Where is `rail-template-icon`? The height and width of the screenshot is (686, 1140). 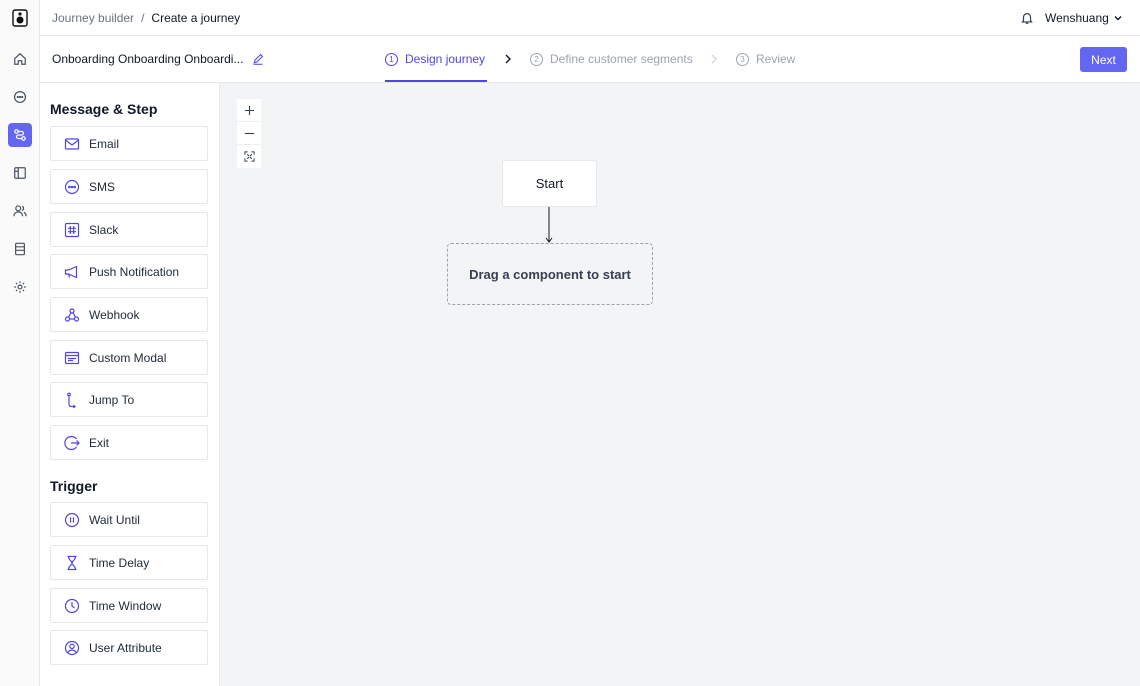
rail-template-icon is located at coordinates (20, 173).